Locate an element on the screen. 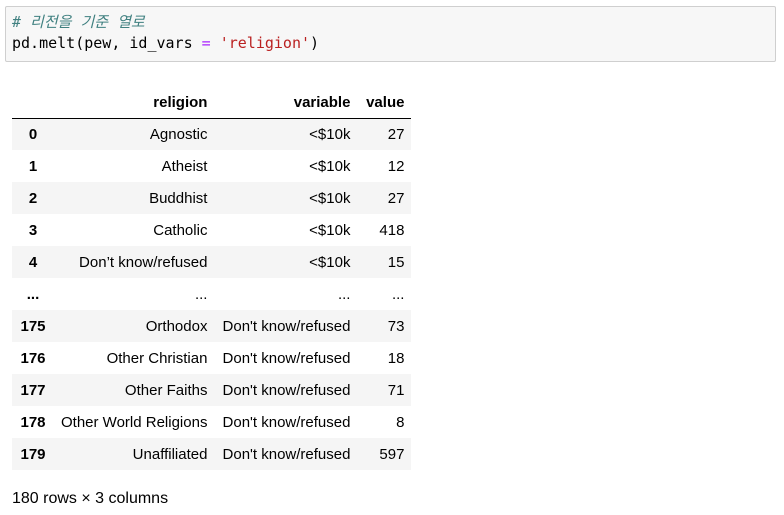 This screenshot has width=784, height=515. cell-religion: Other Faiths is located at coordinates (166, 390).